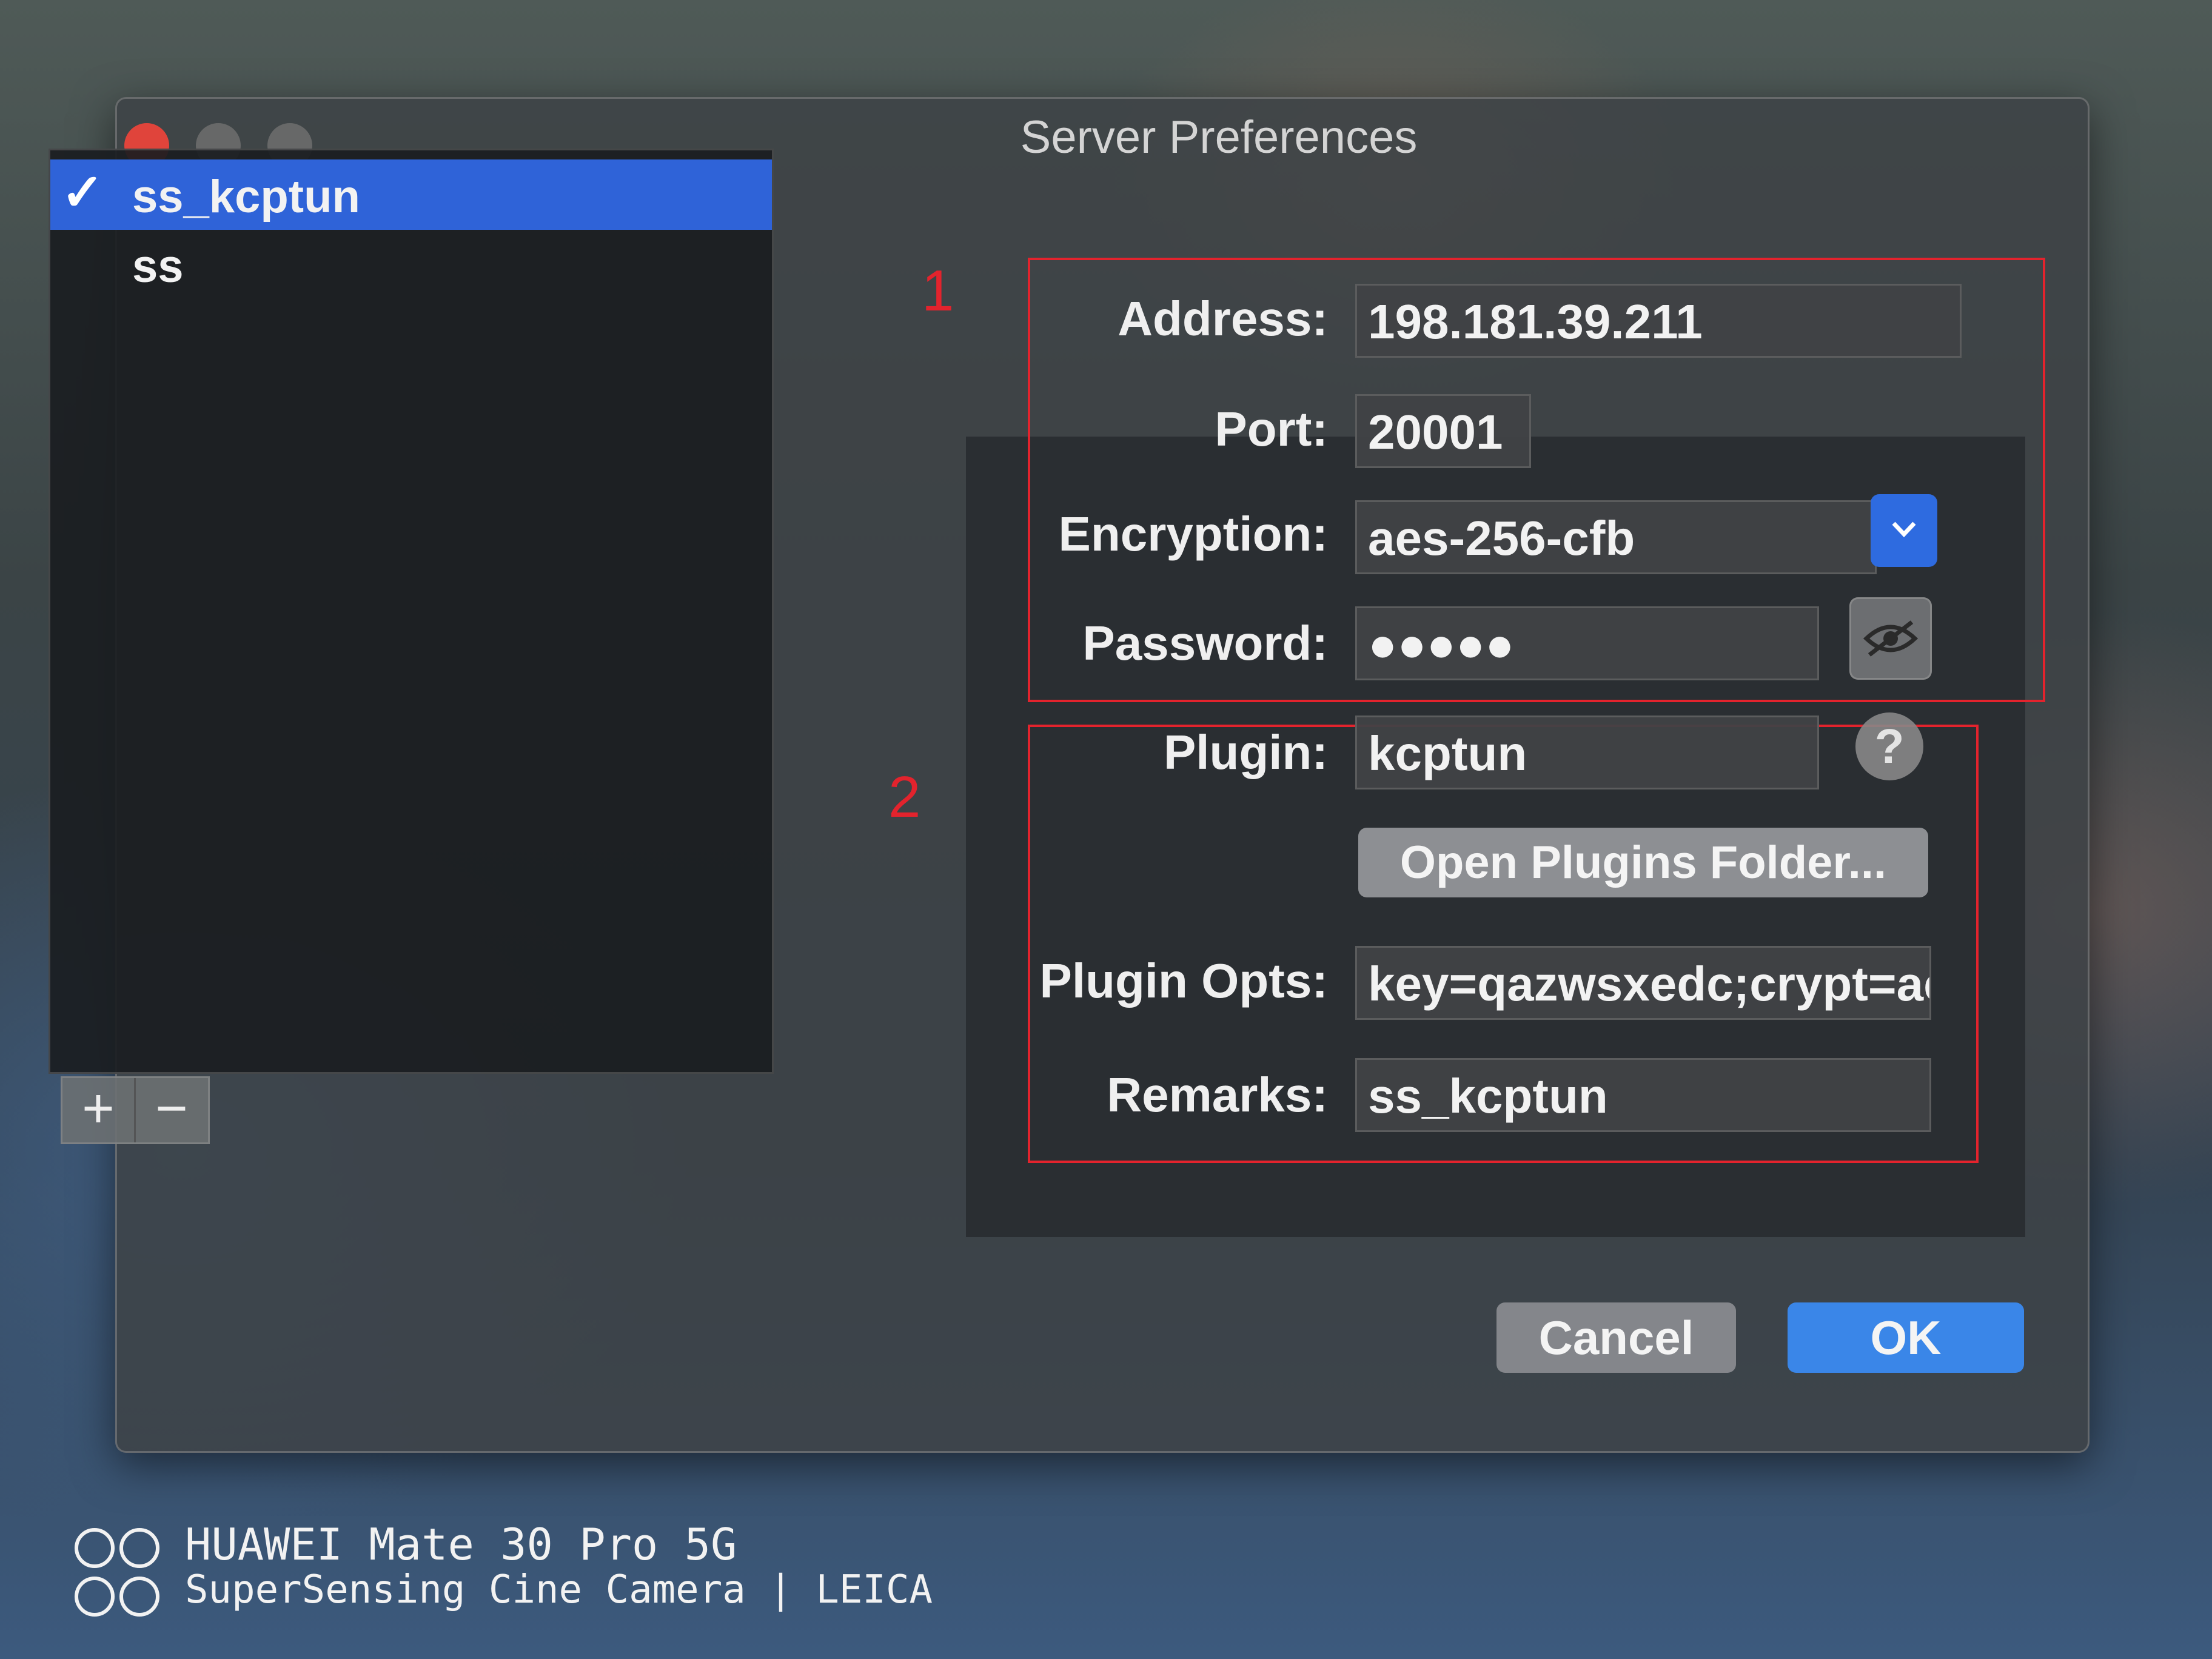 This screenshot has height=1659, width=2212. What do you see at coordinates (83, 192) in the screenshot?
I see `checkmark-icon: ✓` at bounding box center [83, 192].